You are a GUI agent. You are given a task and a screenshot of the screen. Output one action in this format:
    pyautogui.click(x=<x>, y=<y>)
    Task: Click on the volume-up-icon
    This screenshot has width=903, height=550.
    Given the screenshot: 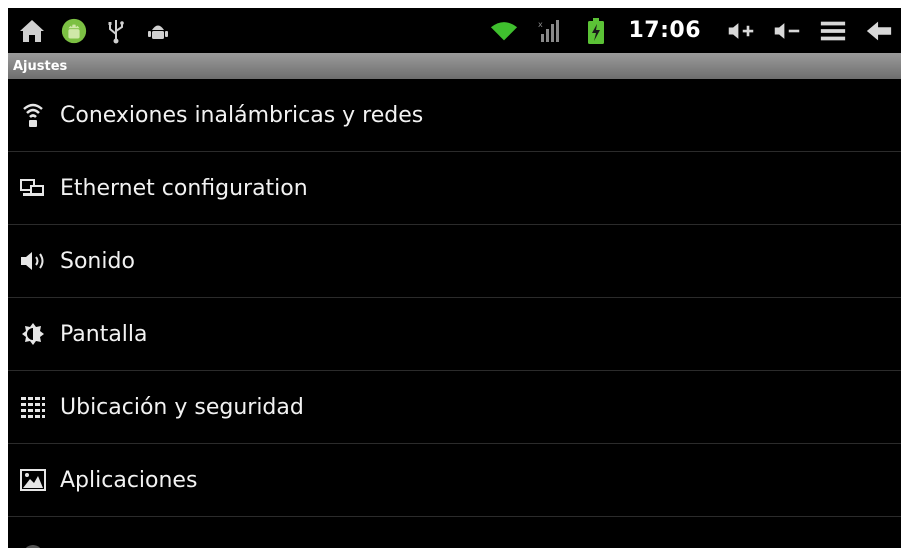 What is the action you would take?
    pyautogui.click(x=741, y=31)
    